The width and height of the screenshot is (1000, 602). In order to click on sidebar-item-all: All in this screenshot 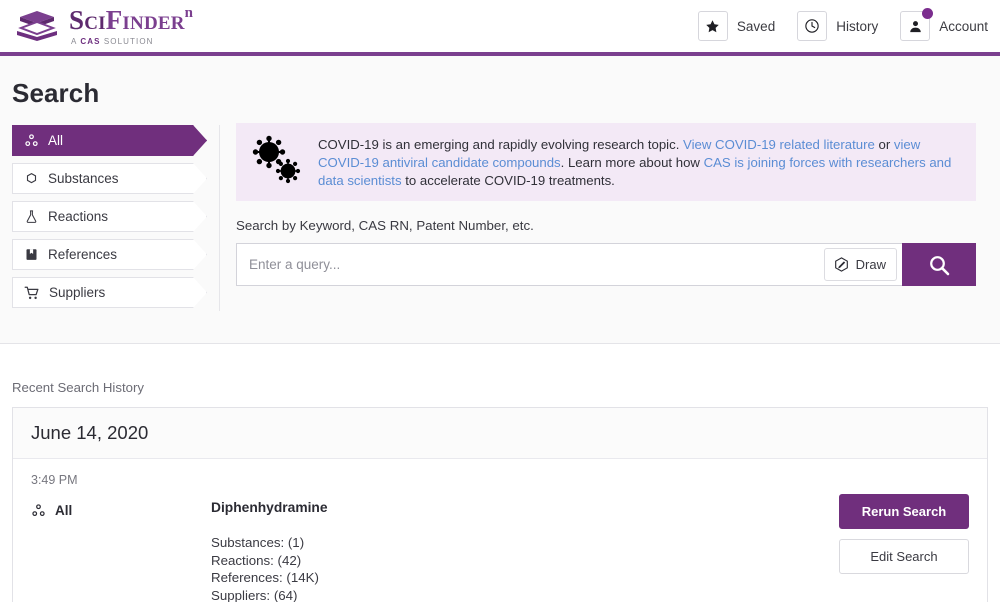, I will do `click(109, 140)`.